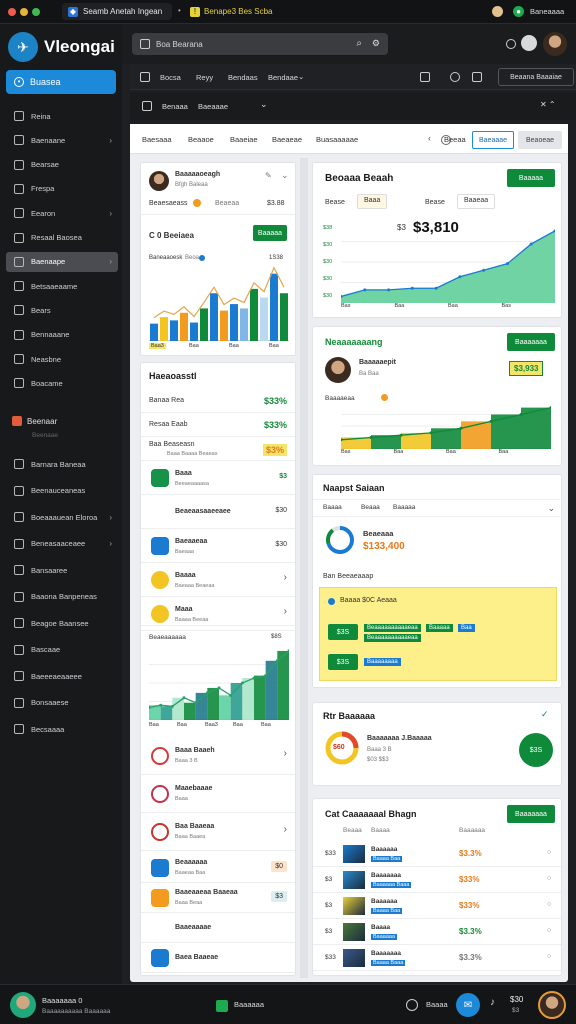 The image size is (576, 1024). I want to click on sidebar-item-items-8: Betsaaeaame, so click(62, 286).